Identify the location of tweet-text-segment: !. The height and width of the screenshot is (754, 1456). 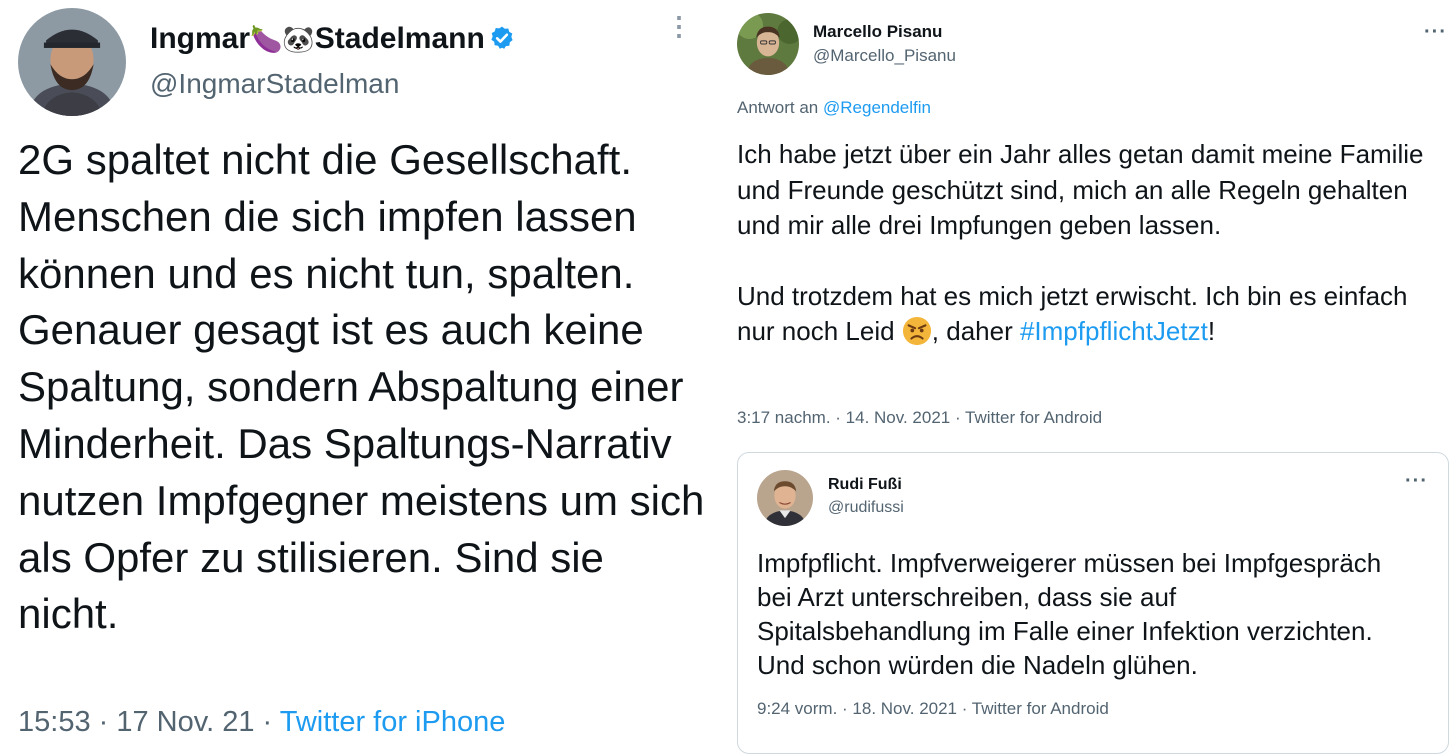
(1211, 331).